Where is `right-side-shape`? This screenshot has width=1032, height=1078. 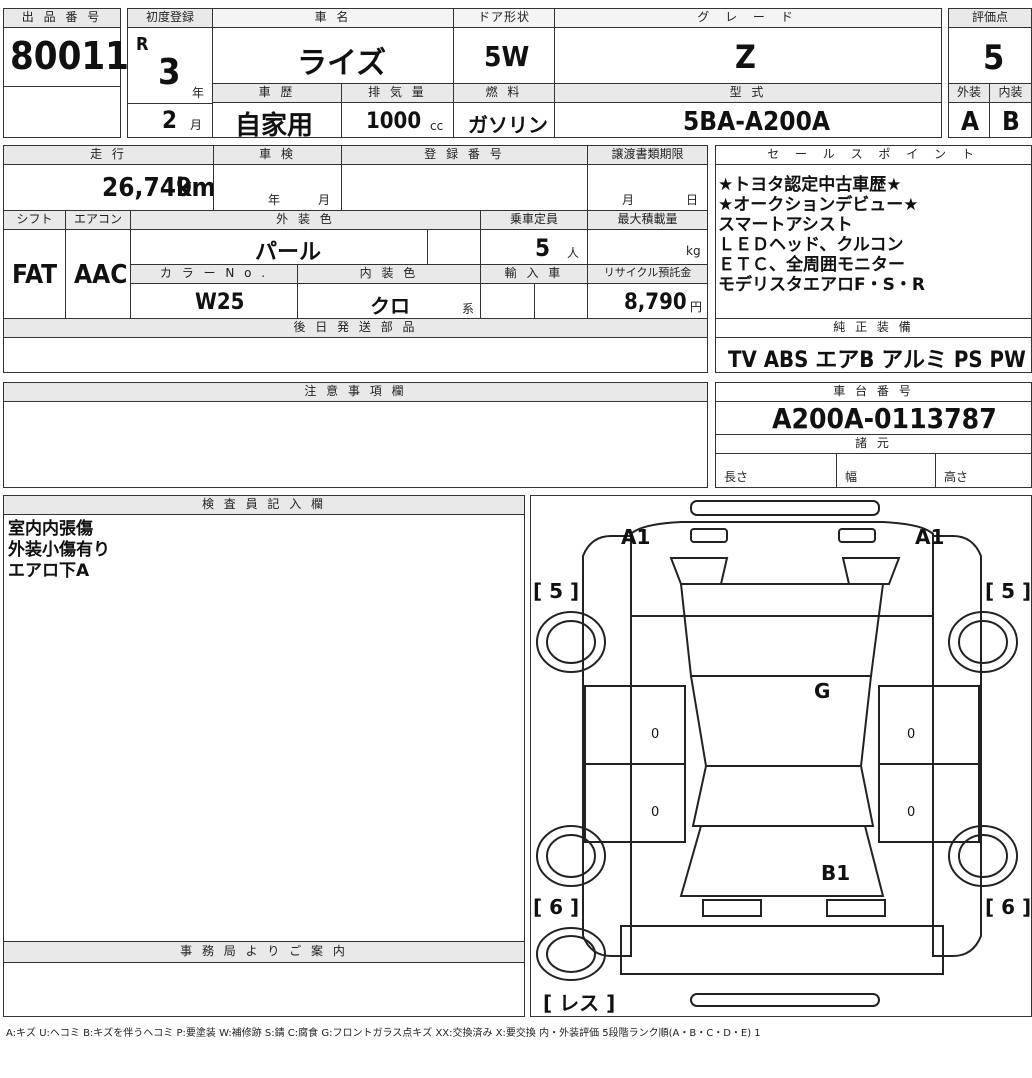 right-side-shape is located at coordinates (957, 746).